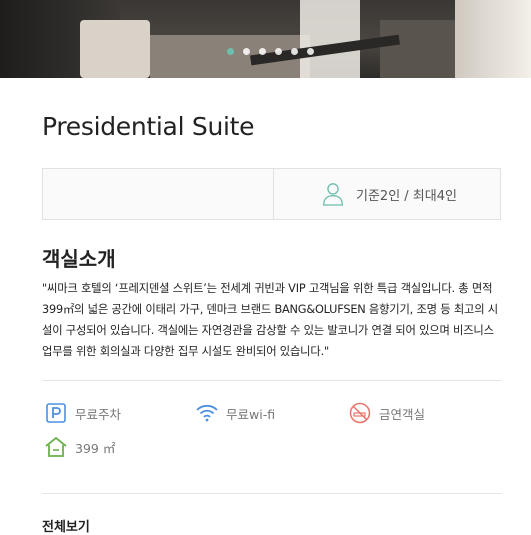  What do you see at coordinates (56, 447) in the screenshot?
I see `house-icon` at bounding box center [56, 447].